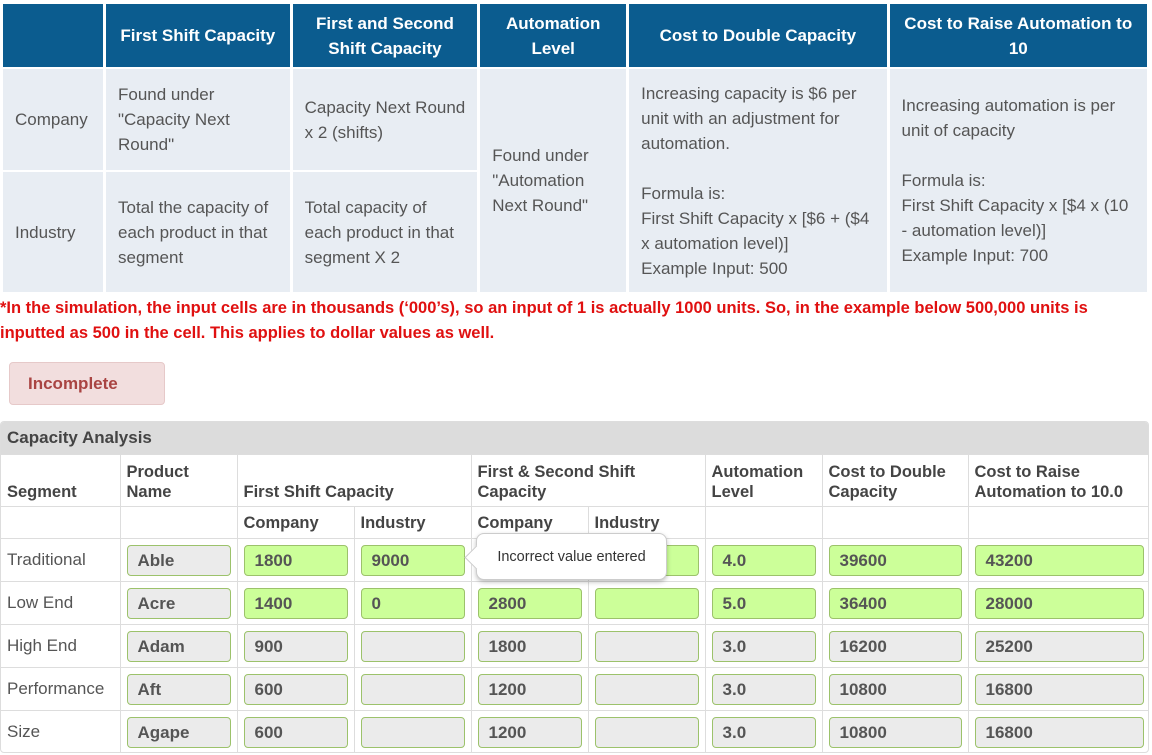 The height and width of the screenshot is (755, 1152). Describe the element at coordinates (571, 556) in the screenshot. I see `validation-tooltip: Incorrect value entered` at that location.